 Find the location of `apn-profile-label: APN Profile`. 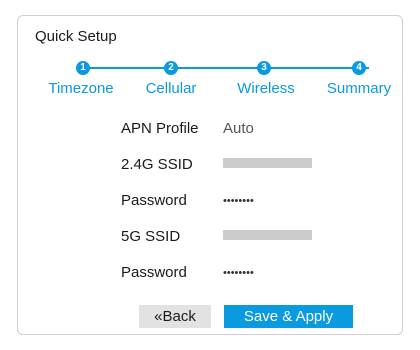

apn-profile-label: APN Profile is located at coordinates (160, 128).